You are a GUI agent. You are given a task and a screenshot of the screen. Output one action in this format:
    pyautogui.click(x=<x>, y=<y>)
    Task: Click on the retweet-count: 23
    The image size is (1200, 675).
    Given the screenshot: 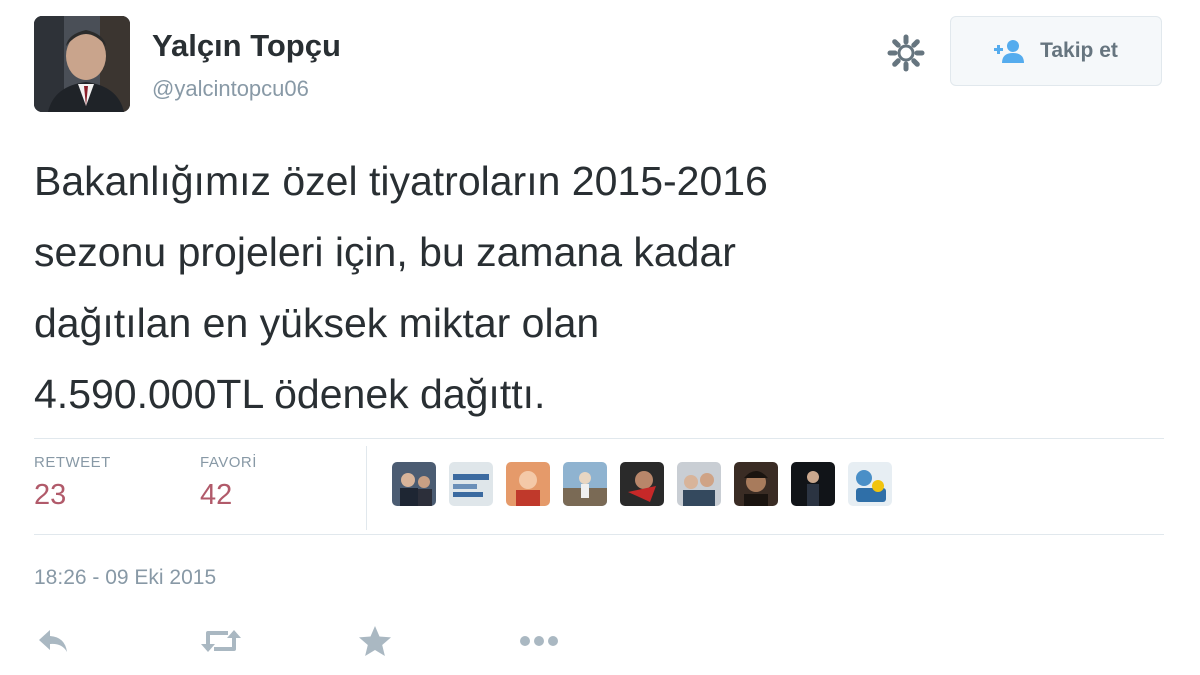 What is the action you would take?
    pyautogui.click(x=50, y=495)
    